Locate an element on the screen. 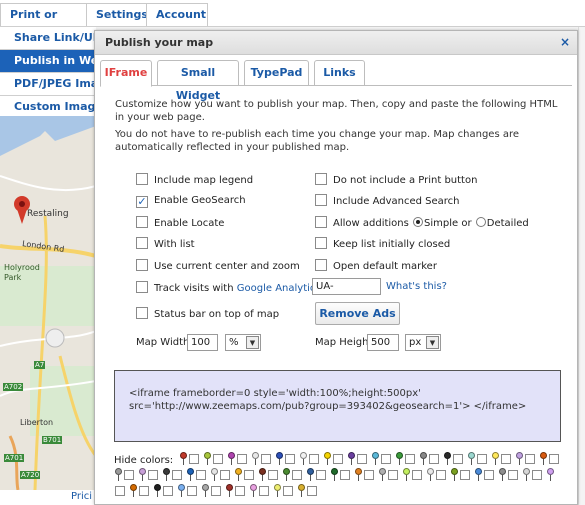 The height and width of the screenshot is (505, 585). option-status-bar-top: Status bar on top of map is located at coordinates (207, 314).